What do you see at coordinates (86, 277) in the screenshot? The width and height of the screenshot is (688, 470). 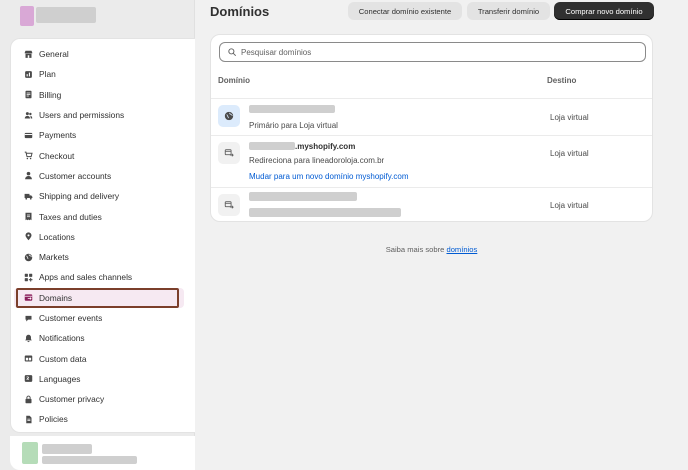 I see `sidebar-item-label: Apps and sales channels` at bounding box center [86, 277].